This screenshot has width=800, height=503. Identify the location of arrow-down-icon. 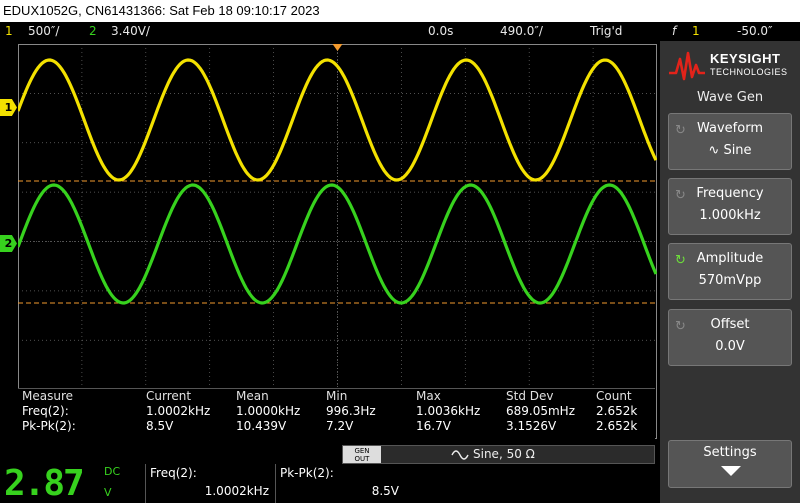
(731, 471).